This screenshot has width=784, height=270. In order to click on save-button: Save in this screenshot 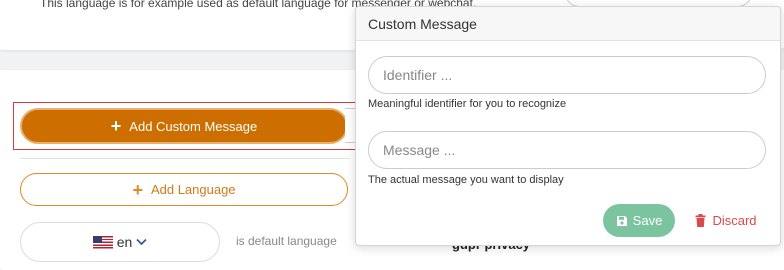, I will do `click(639, 220)`.